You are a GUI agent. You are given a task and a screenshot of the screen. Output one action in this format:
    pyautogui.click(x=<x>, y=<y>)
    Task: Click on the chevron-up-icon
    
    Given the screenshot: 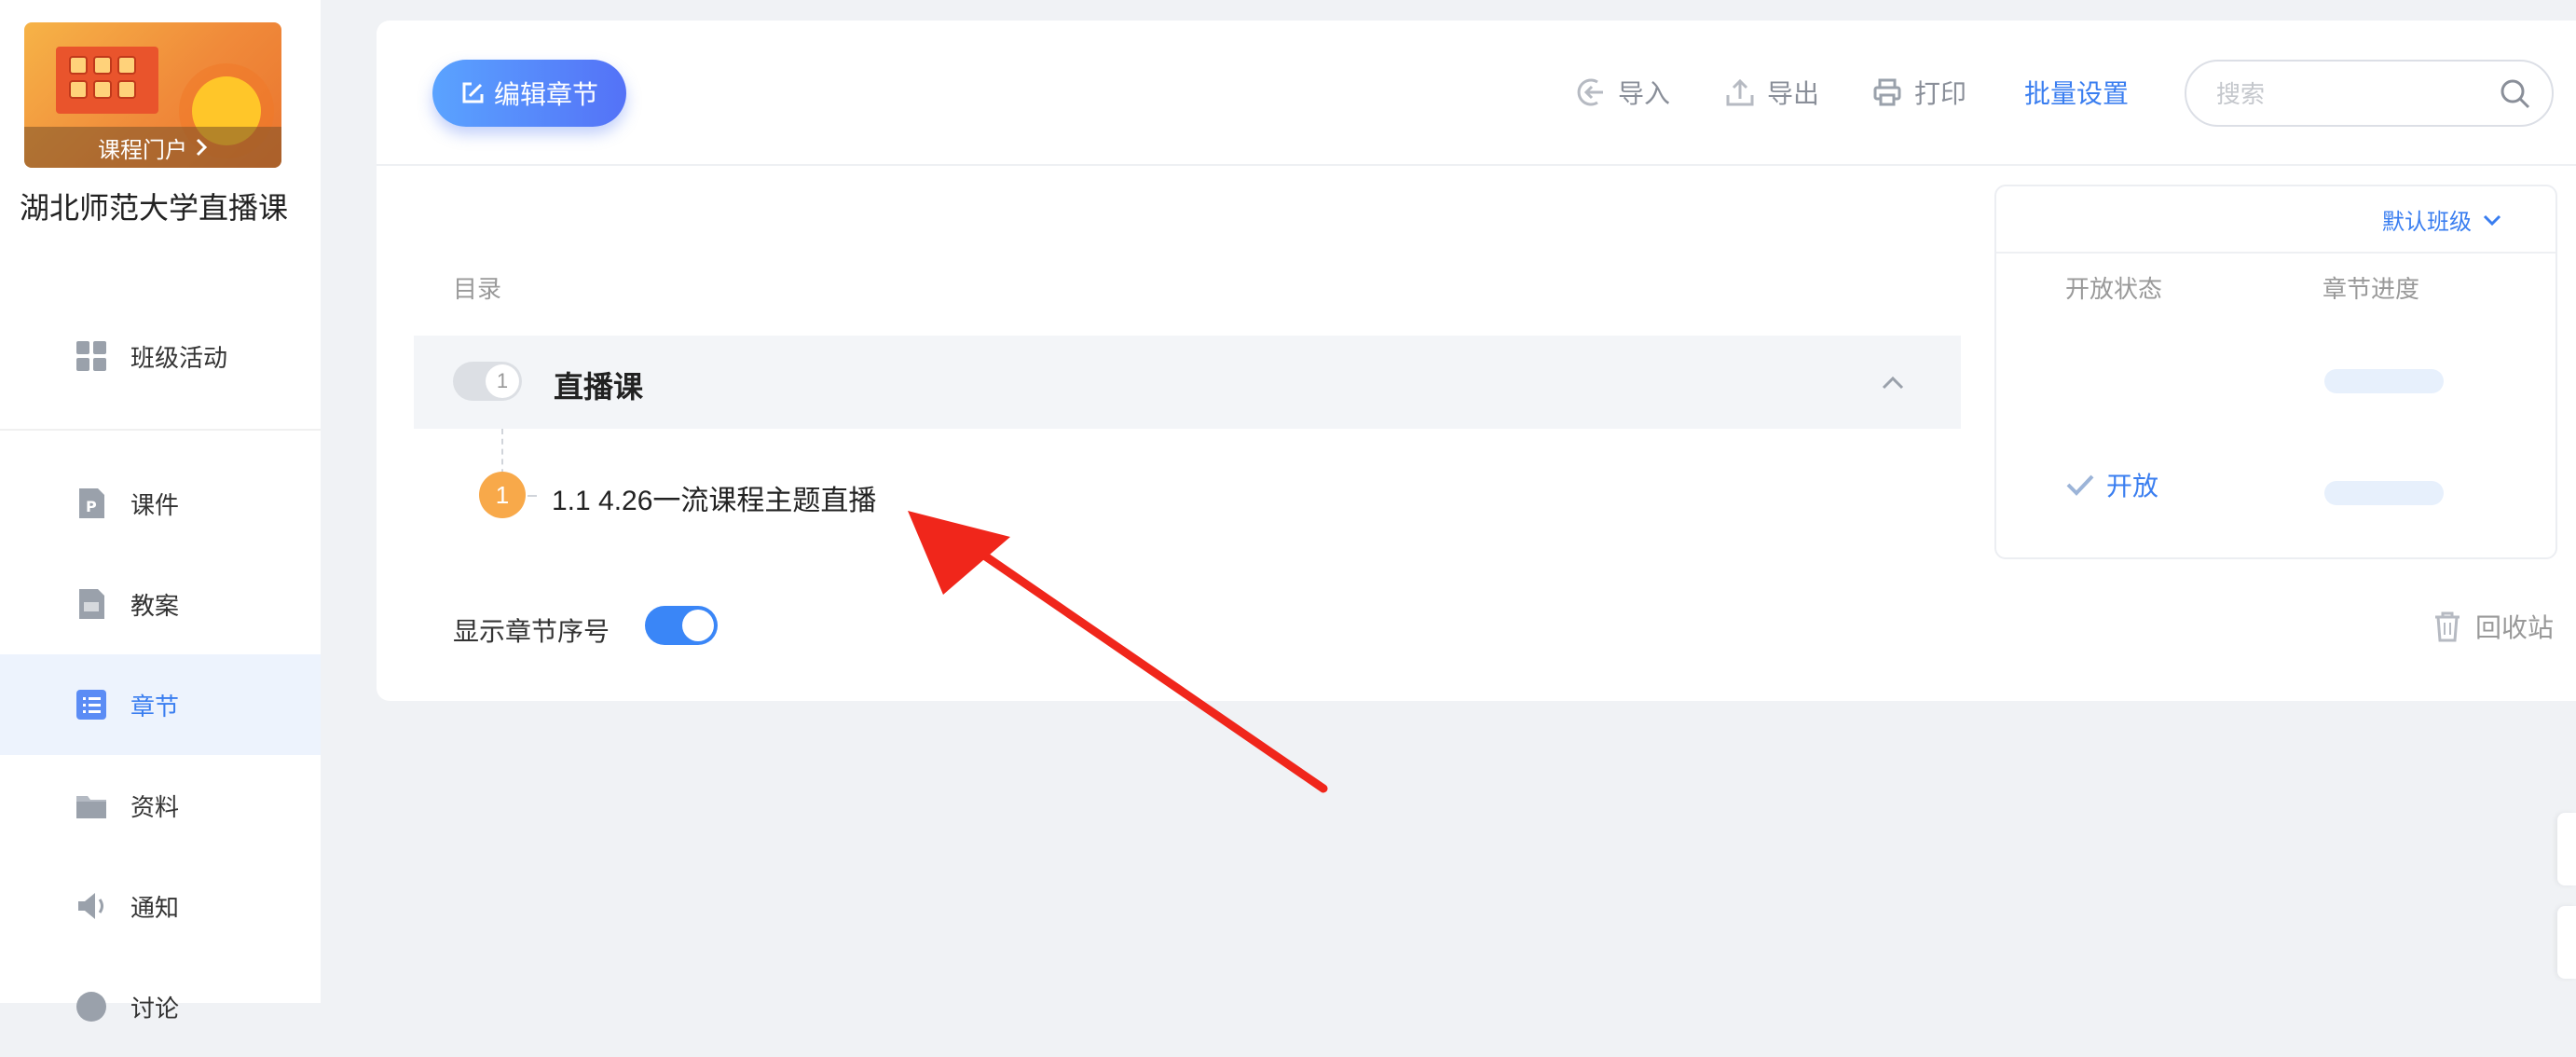 What is the action you would take?
    pyautogui.click(x=1893, y=383)
    